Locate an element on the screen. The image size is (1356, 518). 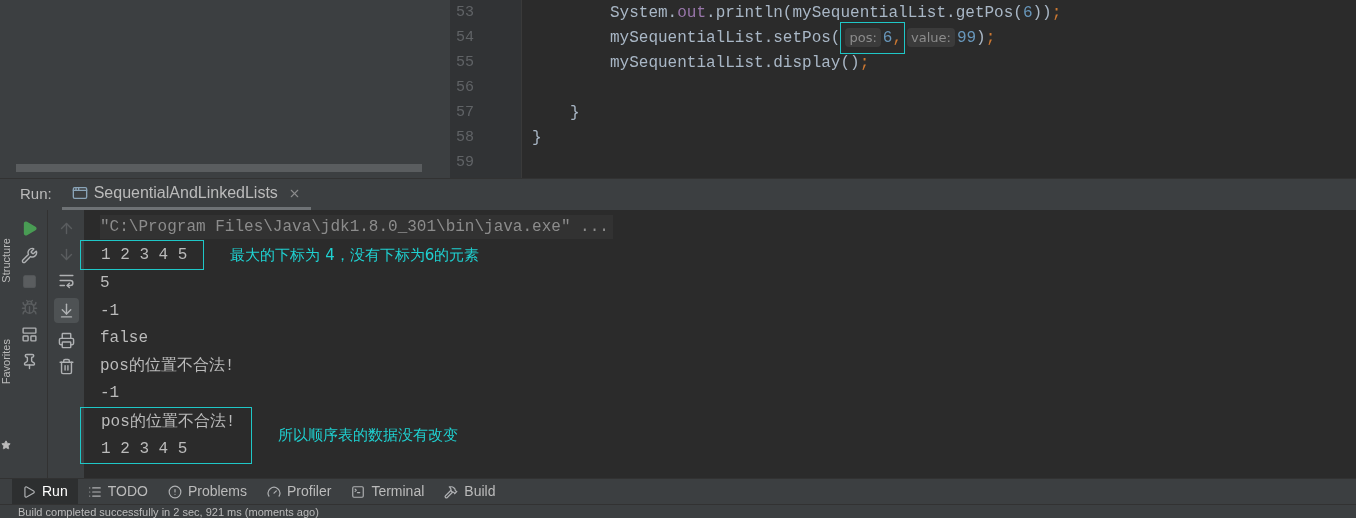
side-tab: Favorites is located at coordinates (6, 361).